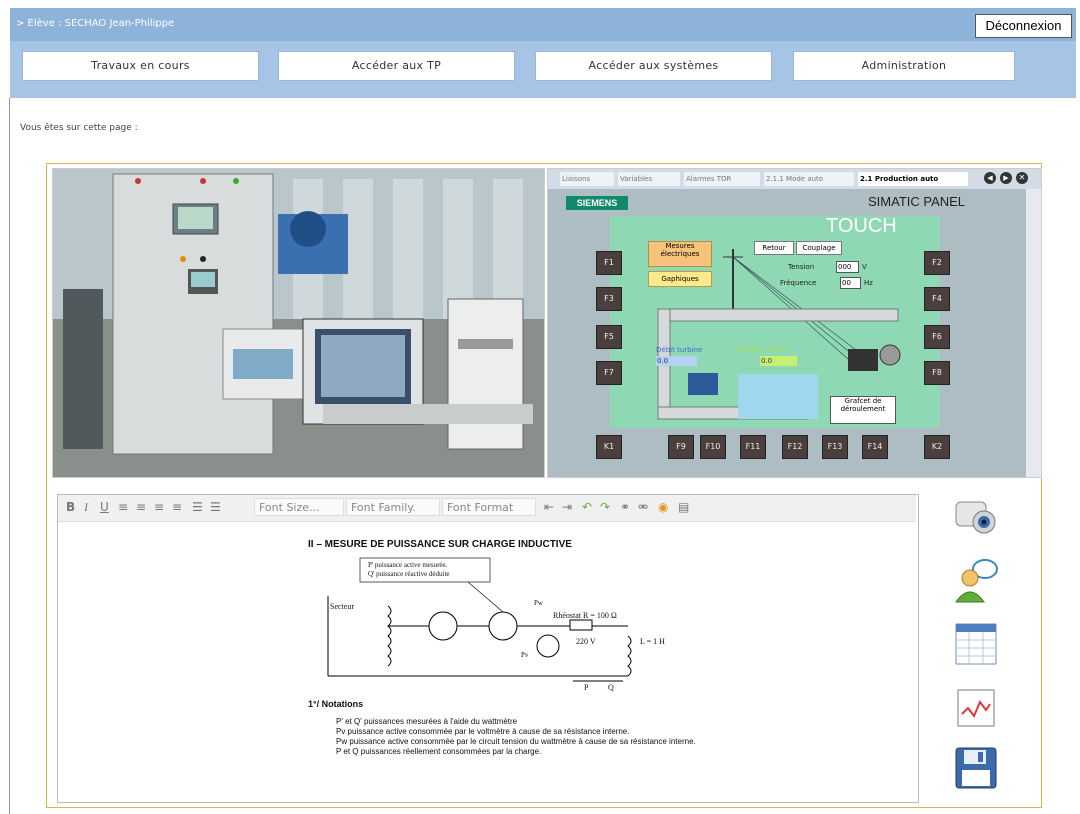 This screenshot has width=1080, height=814. I want to click on q-label: Q, so click(611, 687).